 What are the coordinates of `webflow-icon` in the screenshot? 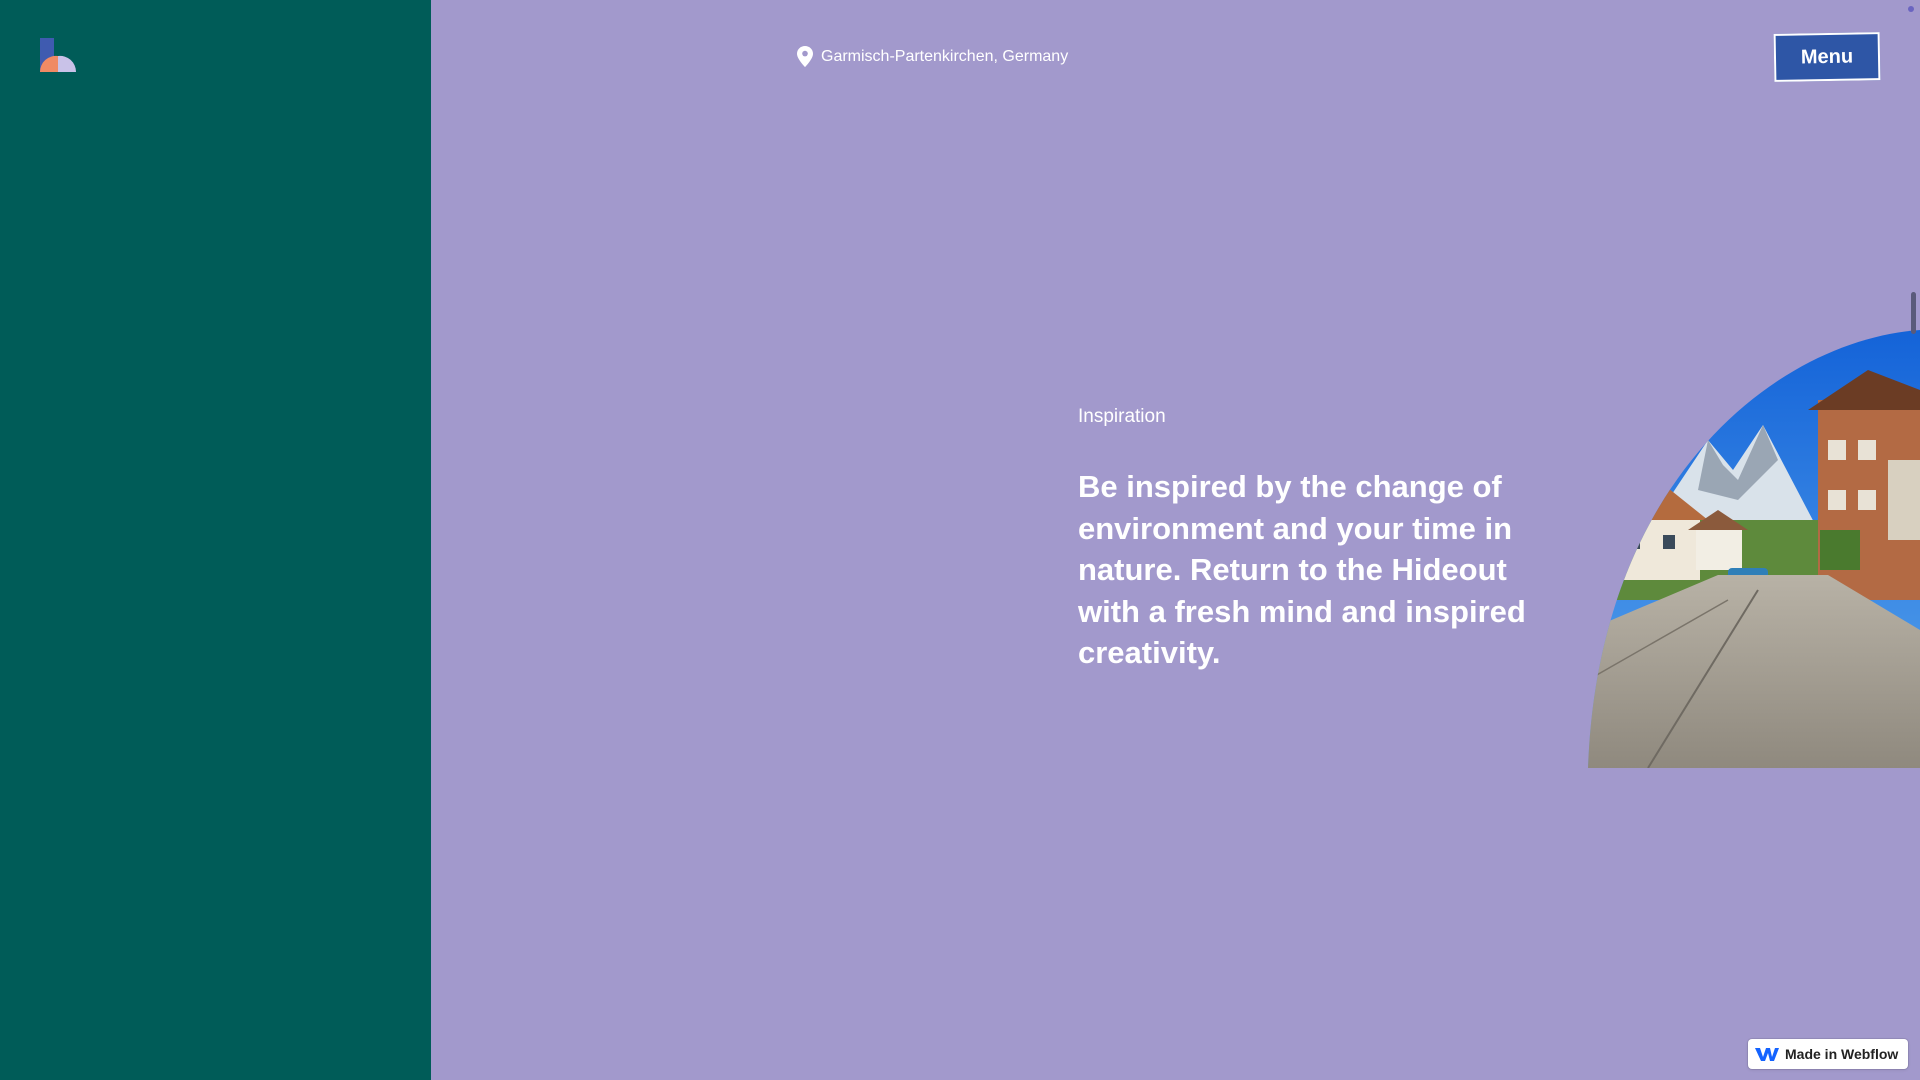 It's located at (1767, 1054).